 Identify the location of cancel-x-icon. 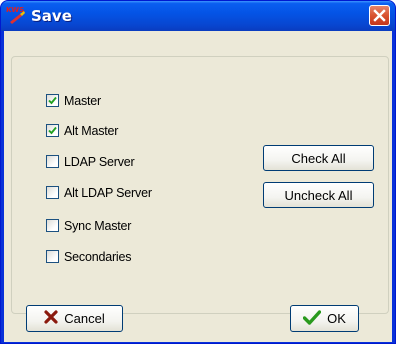
(51, 318).